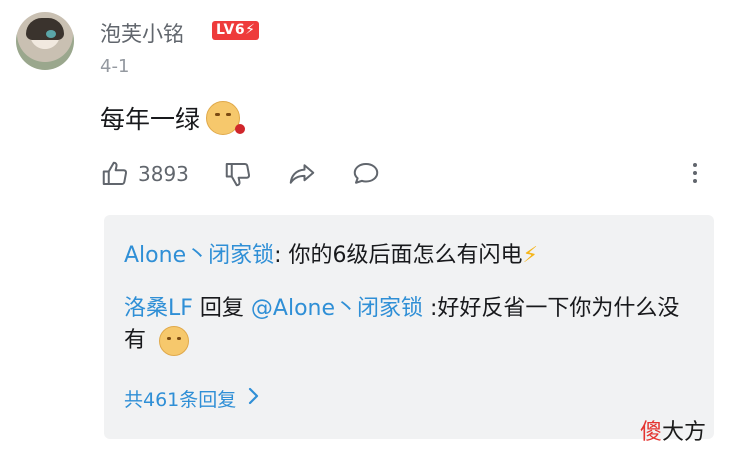 The image size is (731, 465). I want to click on reply-icon, so click(366, 174).